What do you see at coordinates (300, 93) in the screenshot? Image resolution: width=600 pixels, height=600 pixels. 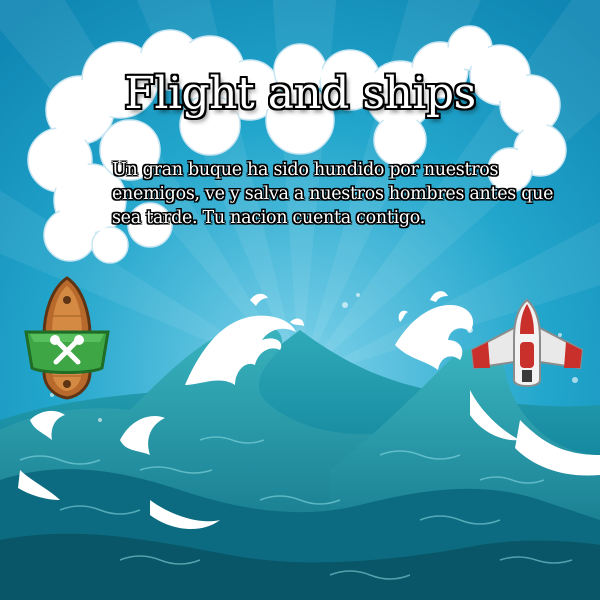 I see `game-title: Flight and ships` at bounding box center [300, 93].